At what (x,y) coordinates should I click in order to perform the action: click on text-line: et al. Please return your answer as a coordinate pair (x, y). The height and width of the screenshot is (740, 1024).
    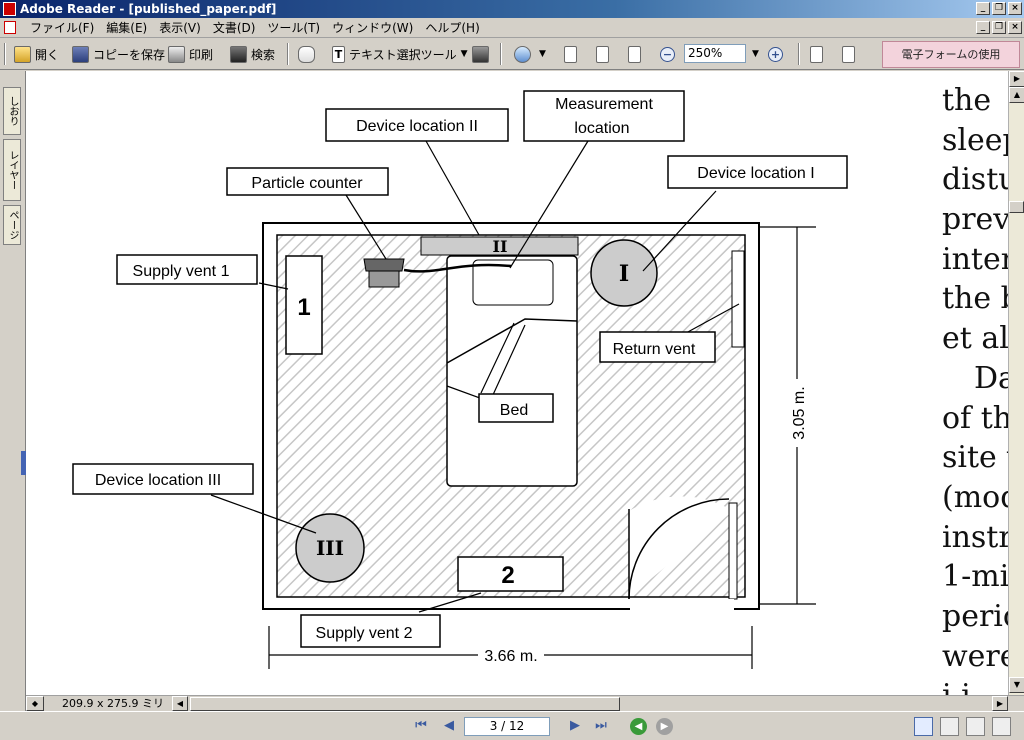
    Looking at the image, I should click on (975, 339).